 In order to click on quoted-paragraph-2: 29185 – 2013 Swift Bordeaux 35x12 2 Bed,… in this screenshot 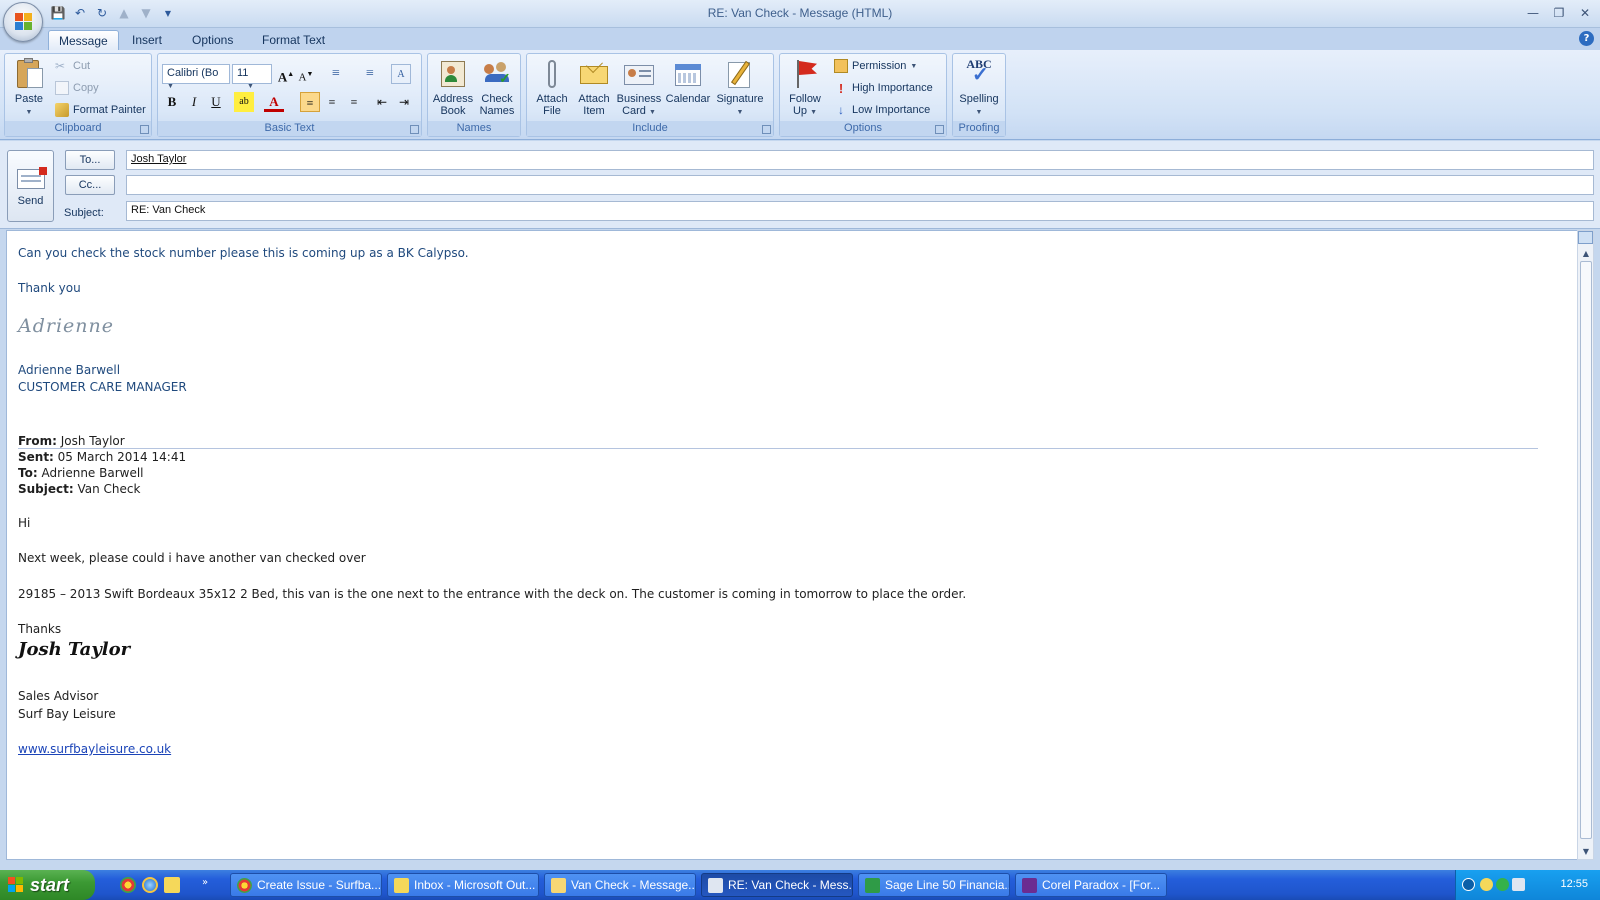, I will do `click(492, 594)`.